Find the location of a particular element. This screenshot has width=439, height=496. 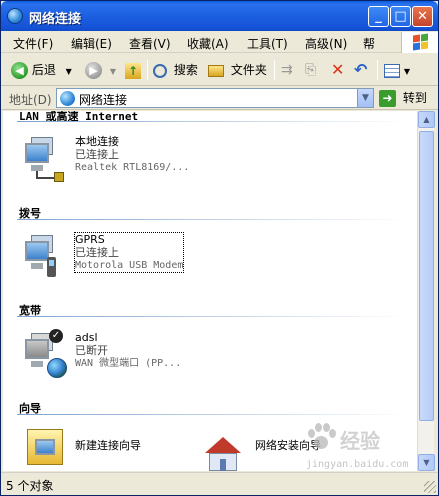

vertical-scrollbar: ▲ ▼ is located at coordinates (426, 291).